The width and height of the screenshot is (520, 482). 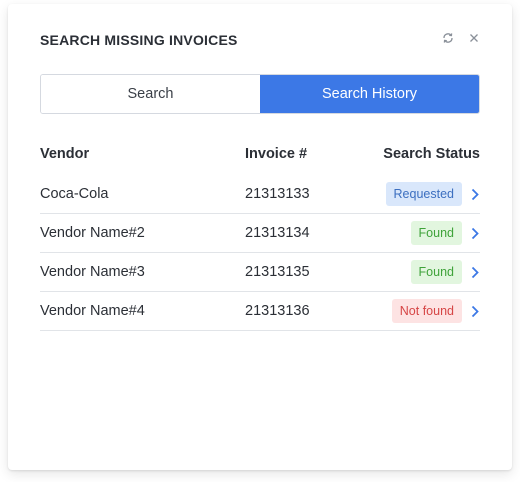 What do you see at coordinates (65, 154) in the screenshot?
I see `header-vendor: Vendor` at bounding box center [65, 154].